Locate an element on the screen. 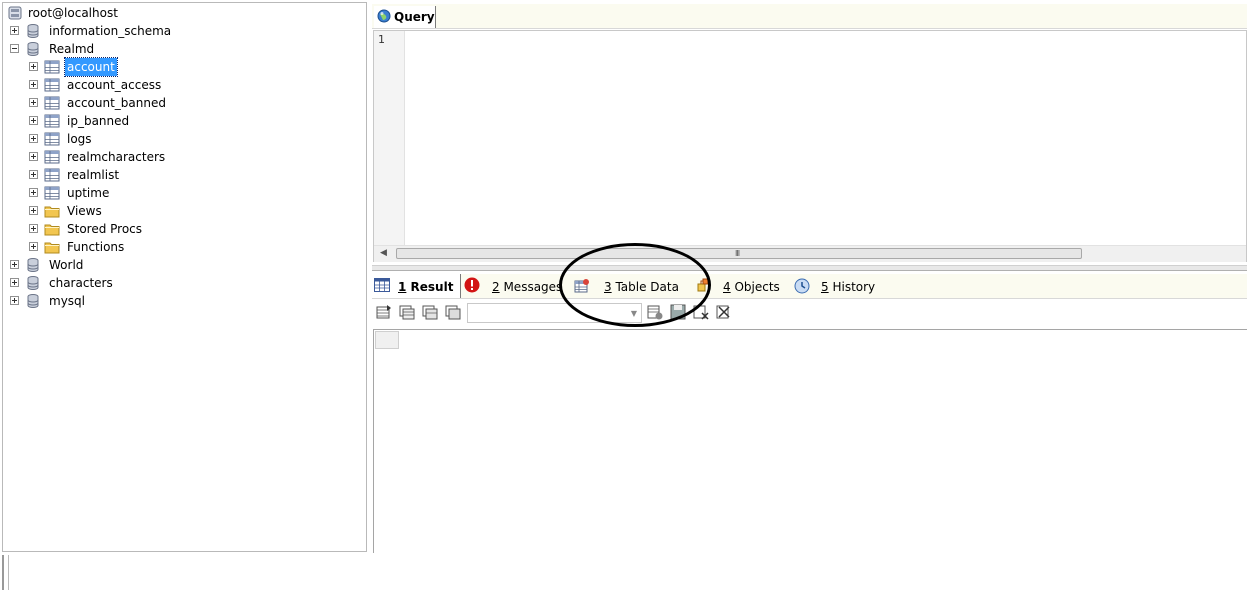 This screenshot has width=1247, height=590. query-tabbar: Query is located at coordinates (809, 16).